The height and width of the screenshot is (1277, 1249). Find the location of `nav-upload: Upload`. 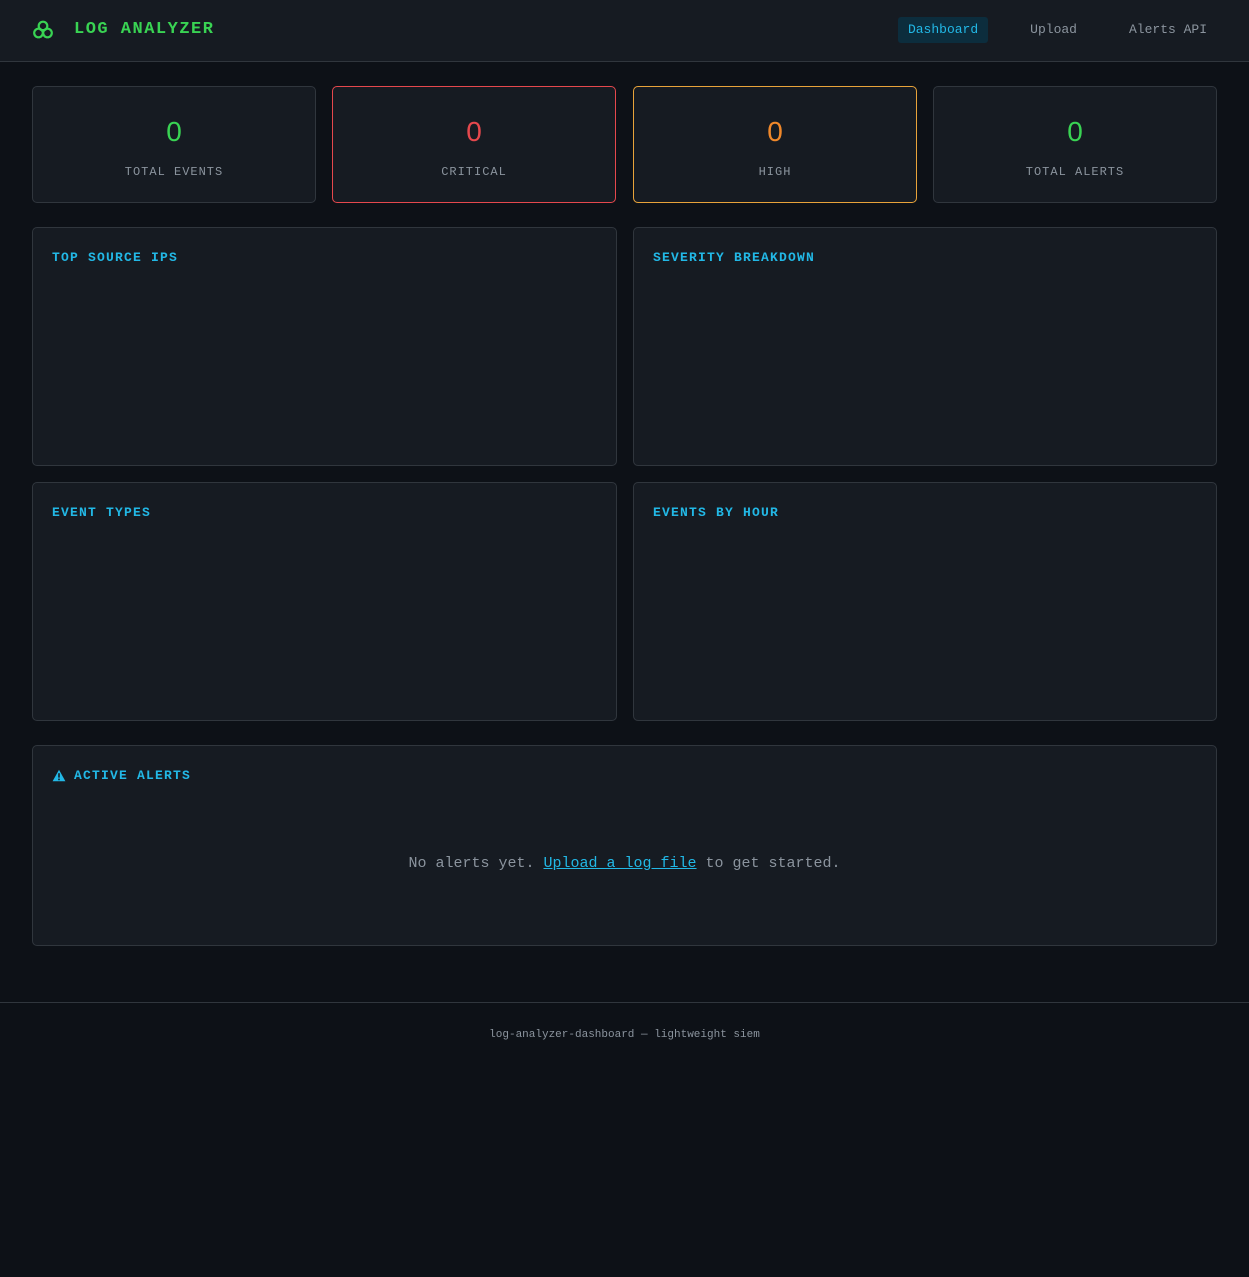

nav-upload: Upload is located at coordinates (1053, 30).